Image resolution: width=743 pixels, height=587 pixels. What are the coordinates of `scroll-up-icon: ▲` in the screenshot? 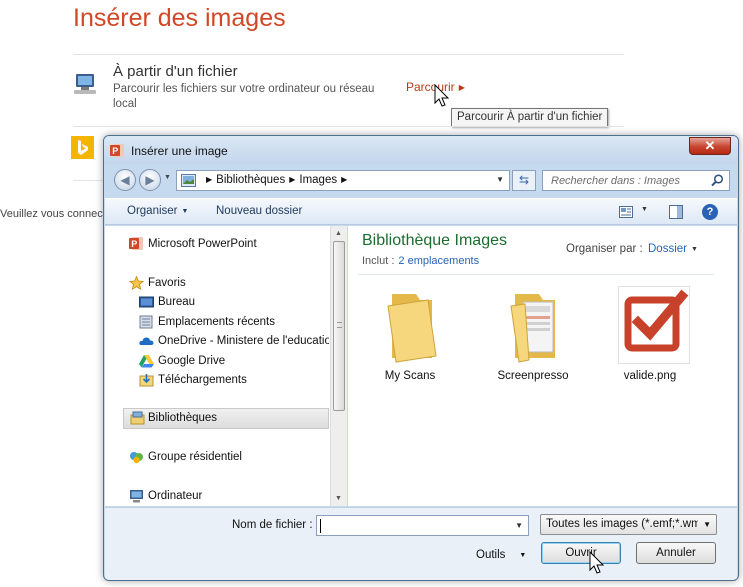 It's located at (338, 233).